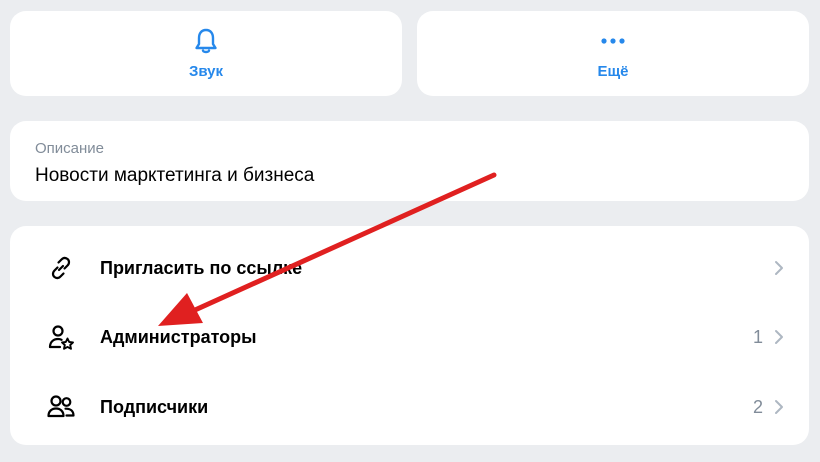 The image size is (820, 462). What do you see at coordinates (61, 407) in the screenshot?
I see `users-icon` at bounding box center [61, 407].